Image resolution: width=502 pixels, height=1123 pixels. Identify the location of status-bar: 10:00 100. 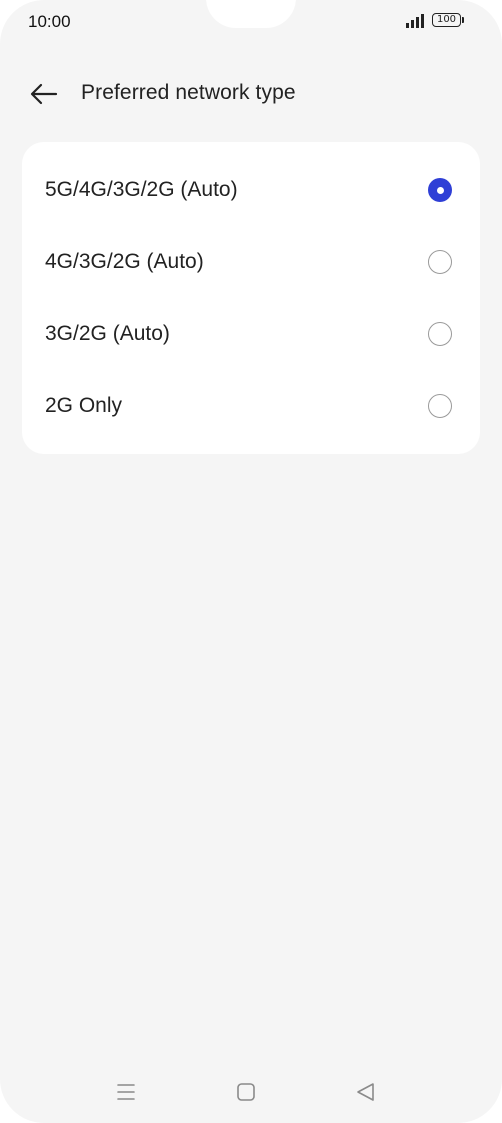
(251, 22).